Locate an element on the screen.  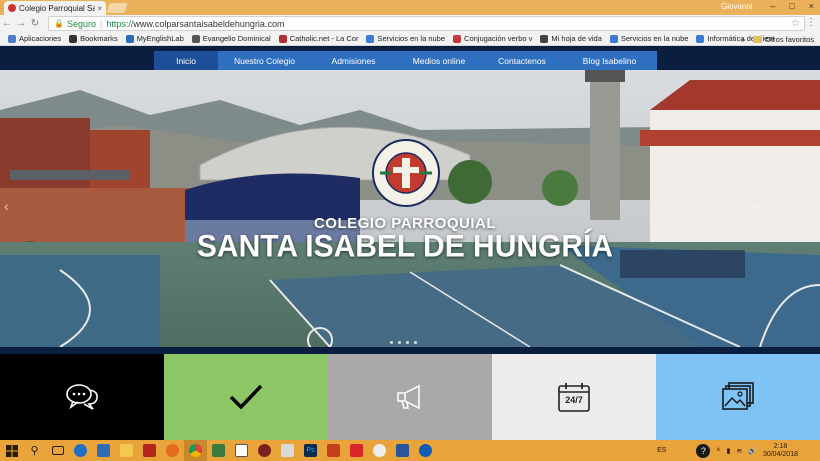
slider-prev-icon: ‹ is located at coordinates (6, 206).